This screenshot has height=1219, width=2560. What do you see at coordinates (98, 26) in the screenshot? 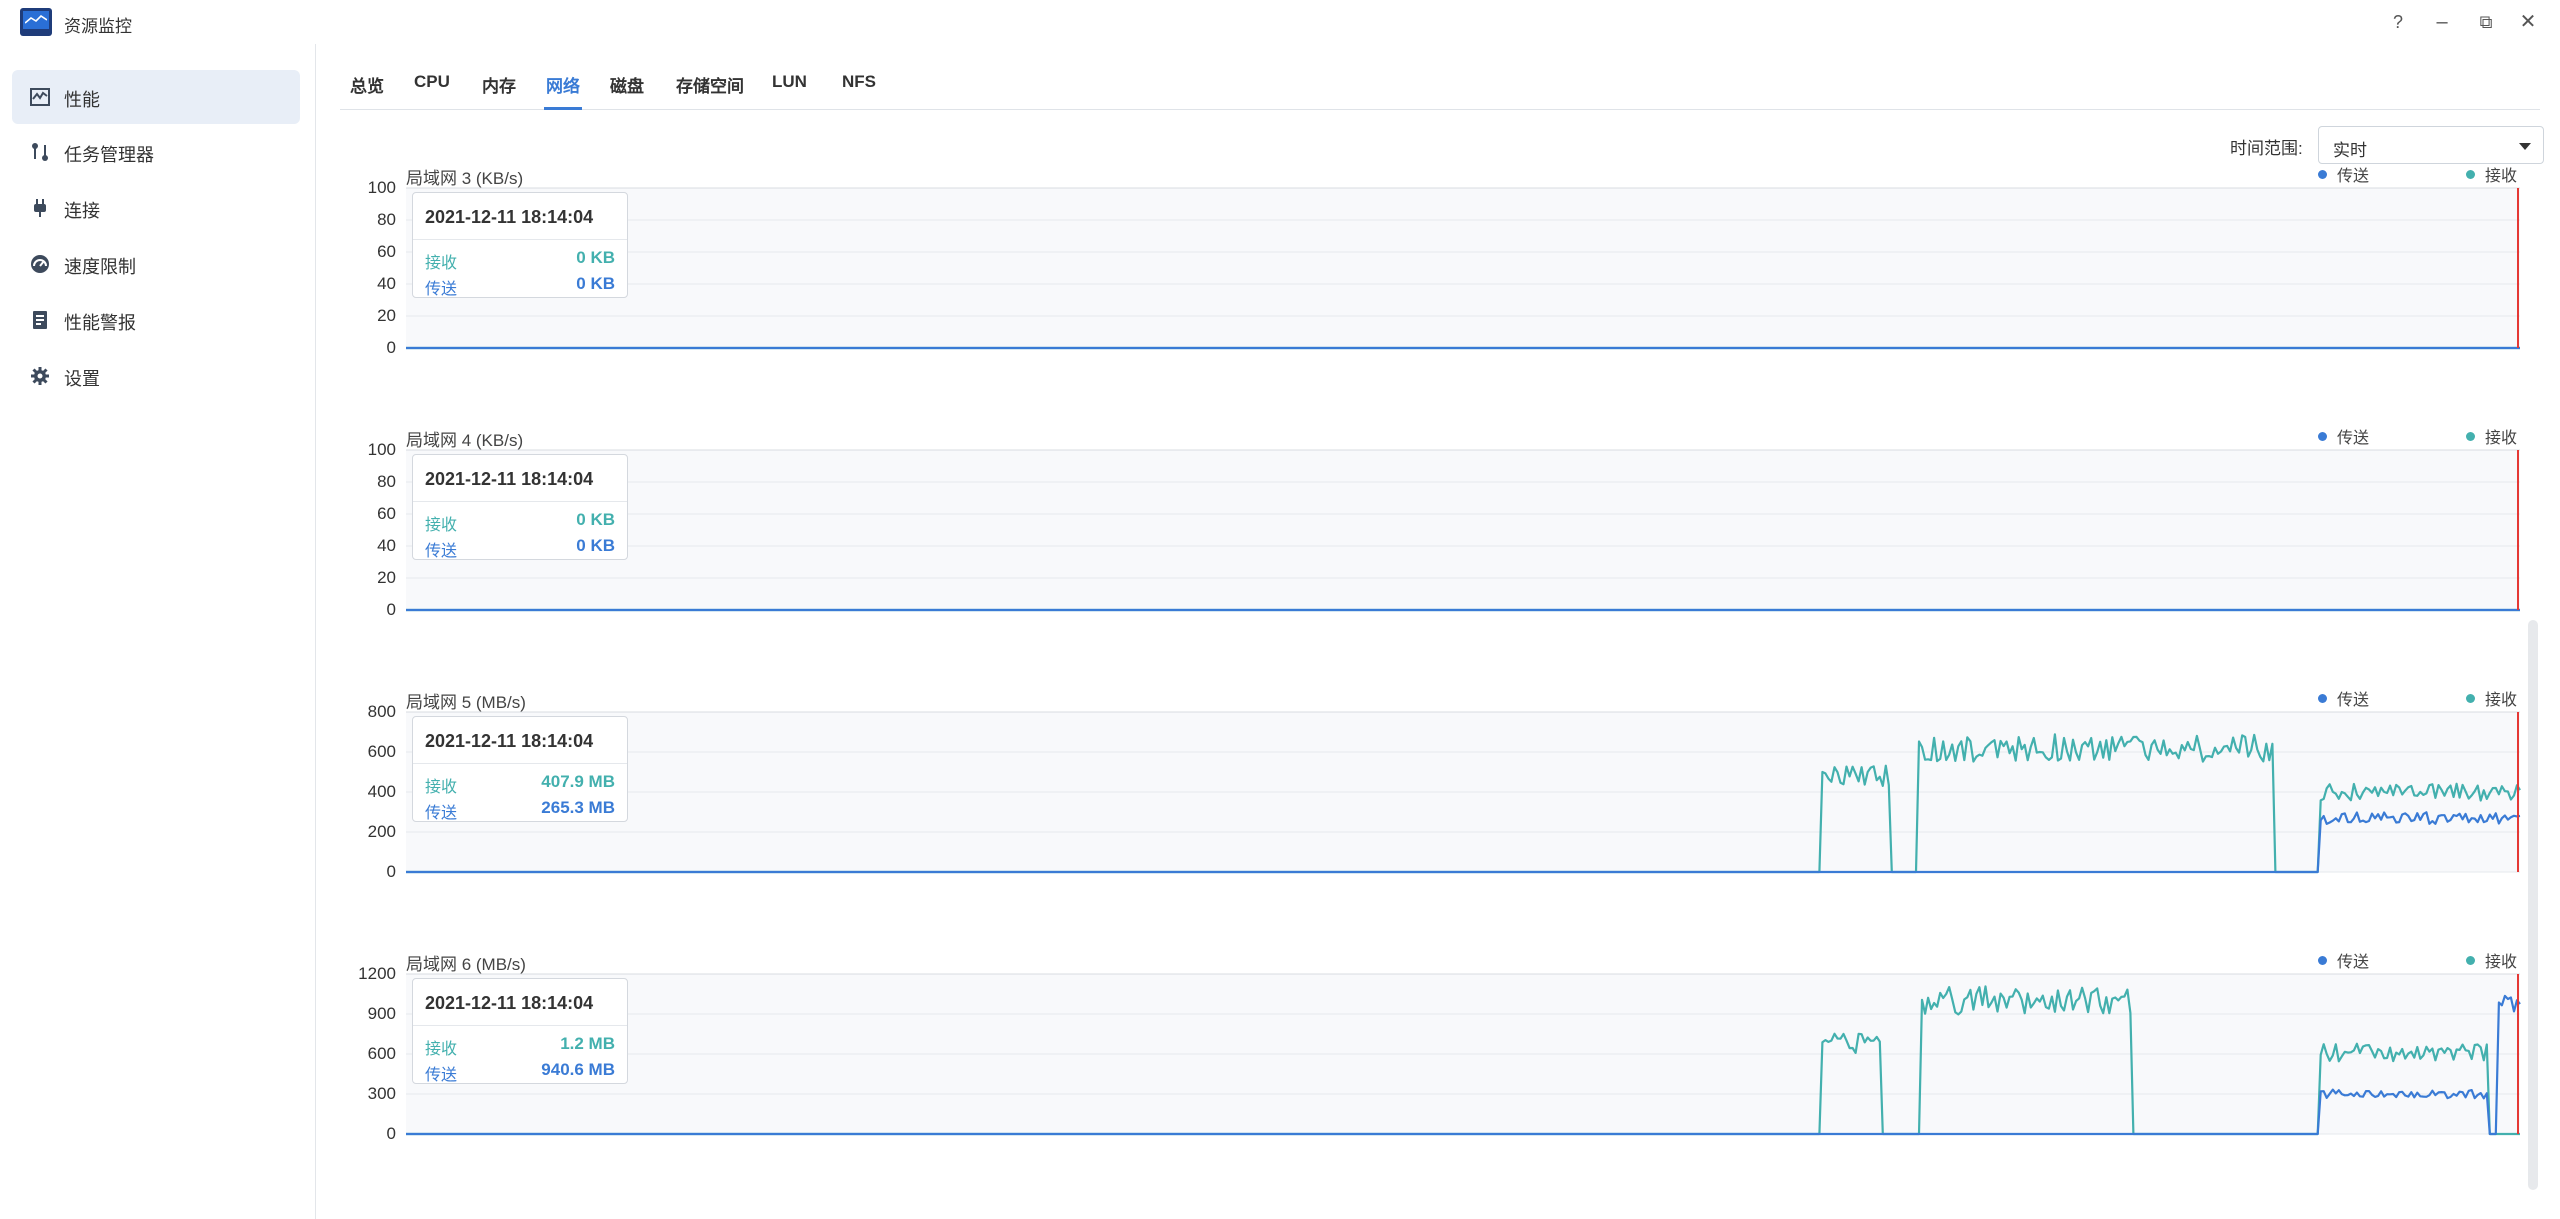
I see `window-title: 资源监控` at bounding box center [98, 26].